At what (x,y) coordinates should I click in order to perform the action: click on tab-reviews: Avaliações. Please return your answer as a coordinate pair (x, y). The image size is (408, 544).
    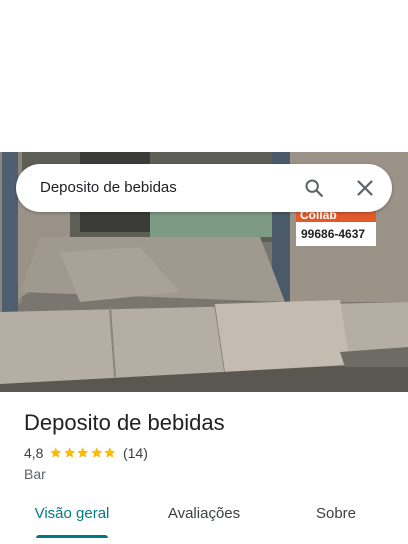
    Looking at the image, I should click on (204, 514).